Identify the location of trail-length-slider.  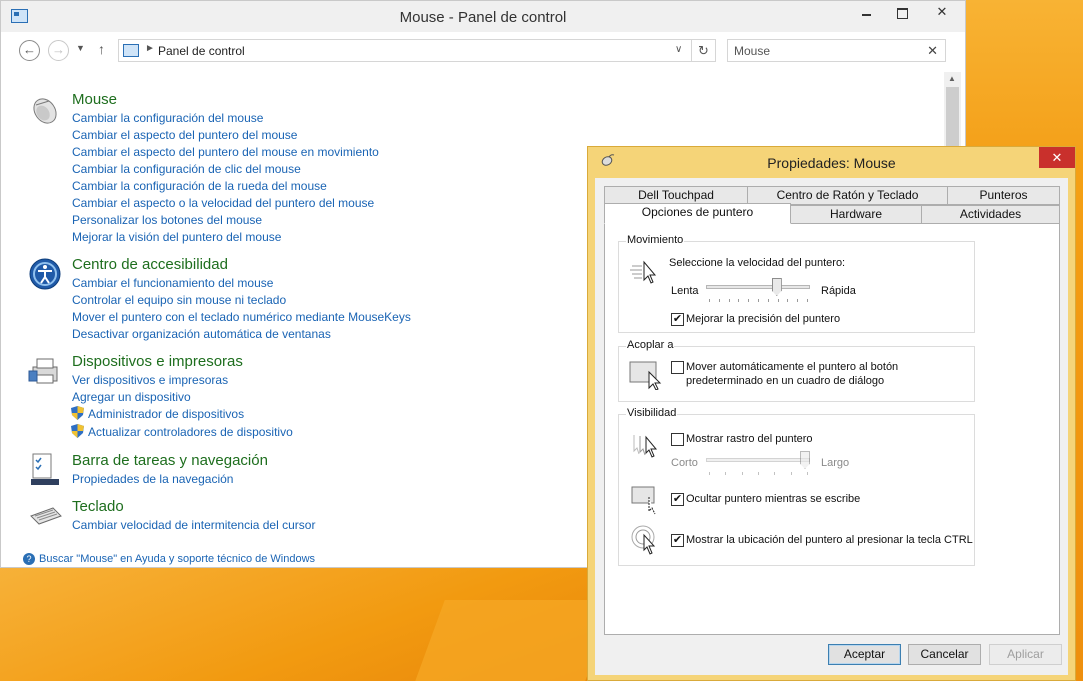
(758, 460).